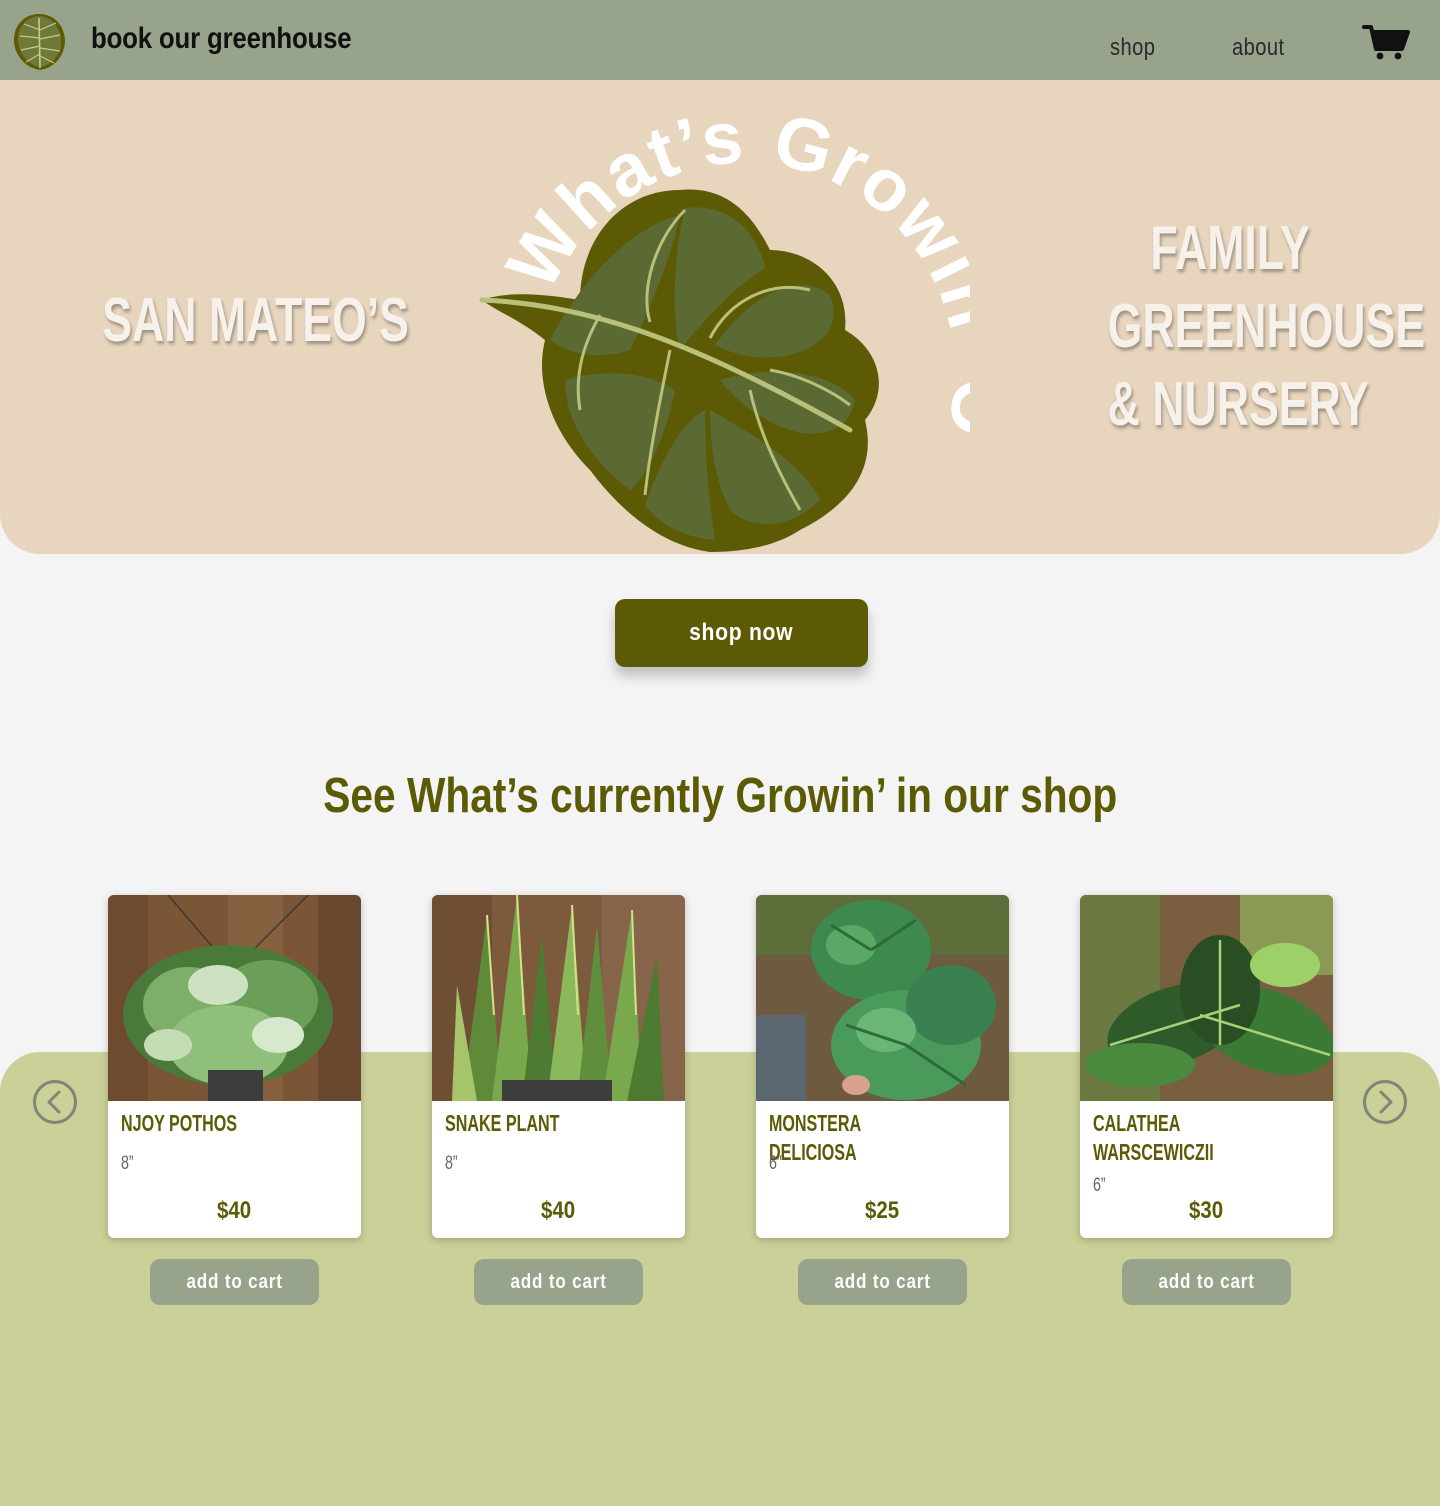 The height and width of the screenshot is (1506, 1440). I want to click on hero-right-line: Family, so click(1230, 248).